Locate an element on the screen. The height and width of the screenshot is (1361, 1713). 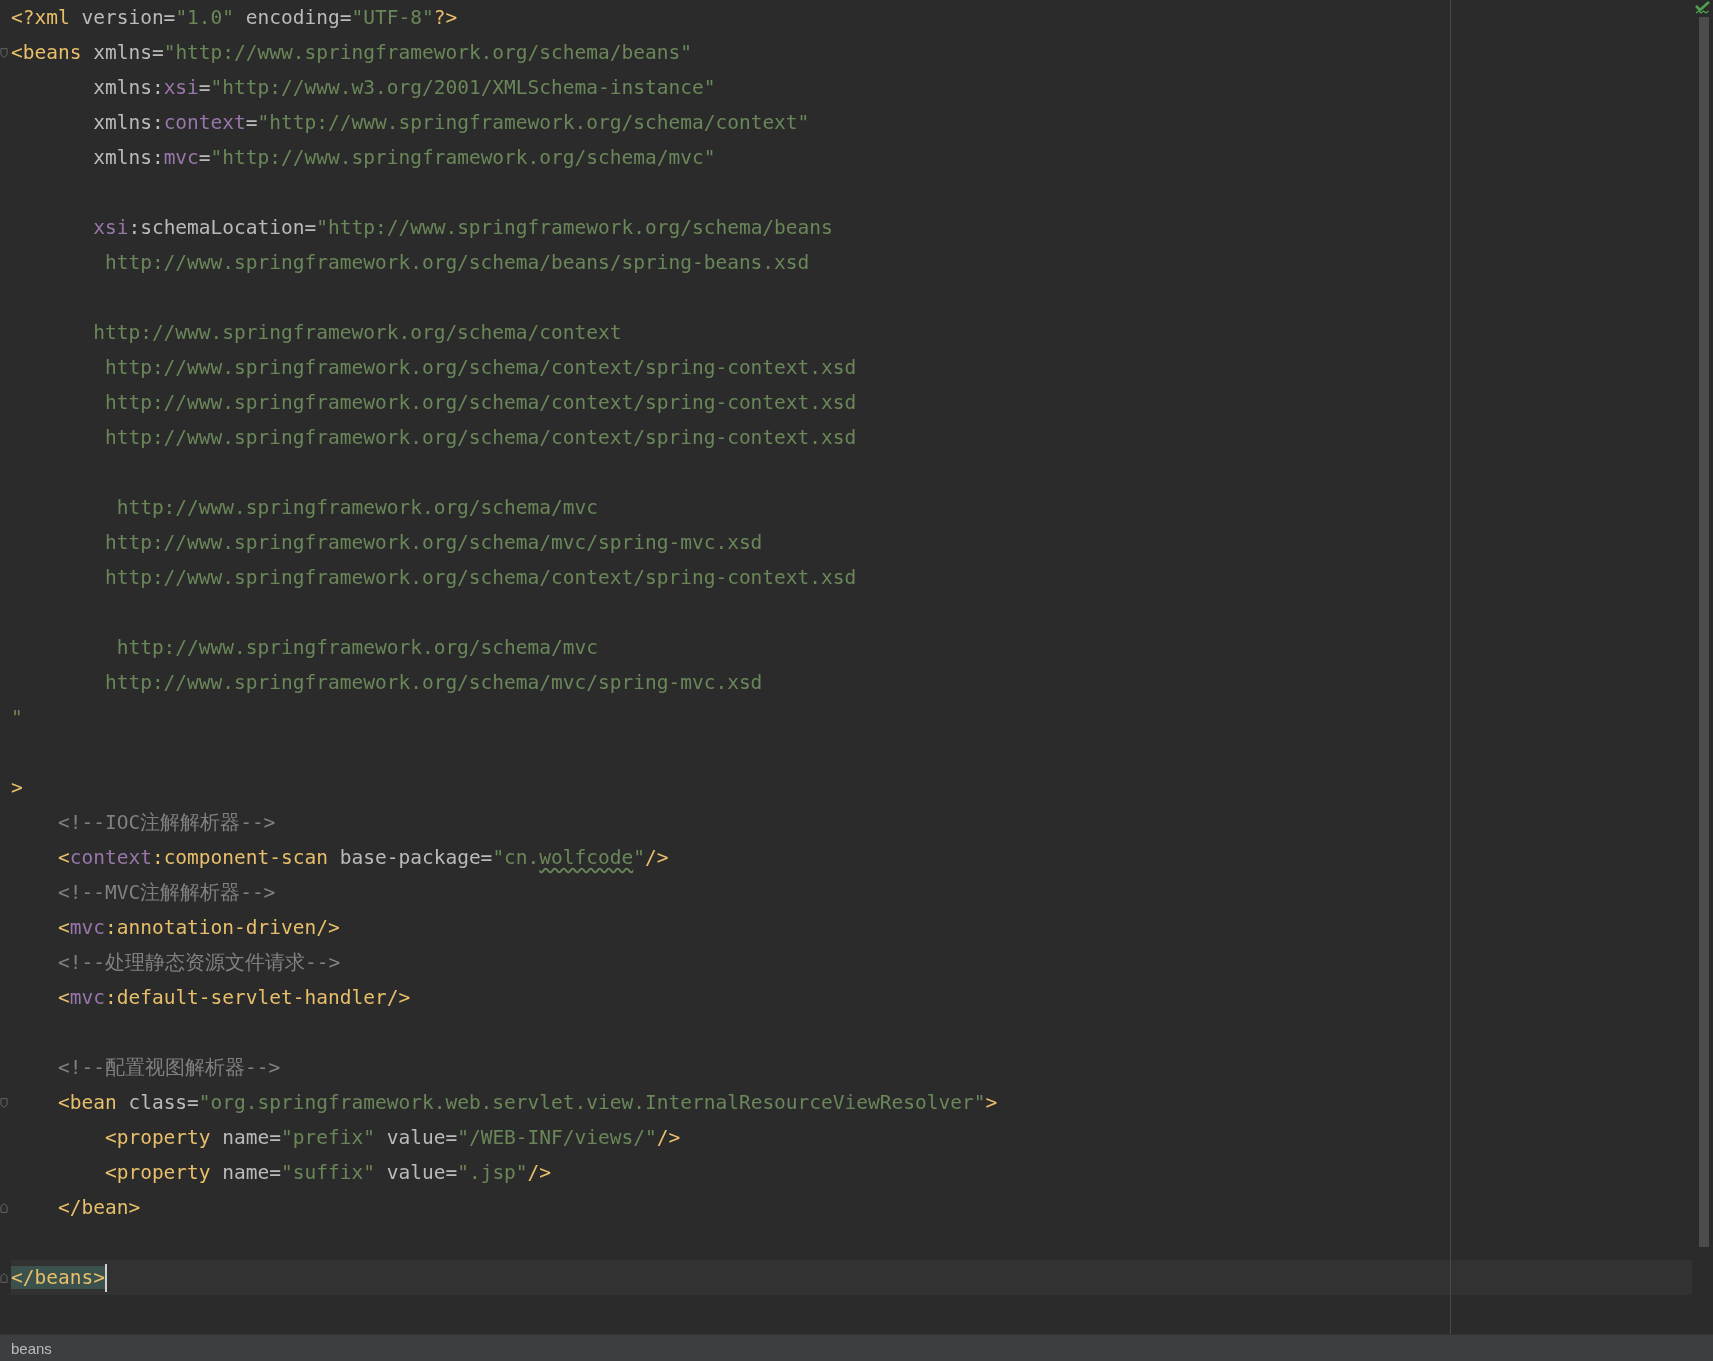
code-line: <mvc:annotation-driven/> is located at coordinates (198, 927).